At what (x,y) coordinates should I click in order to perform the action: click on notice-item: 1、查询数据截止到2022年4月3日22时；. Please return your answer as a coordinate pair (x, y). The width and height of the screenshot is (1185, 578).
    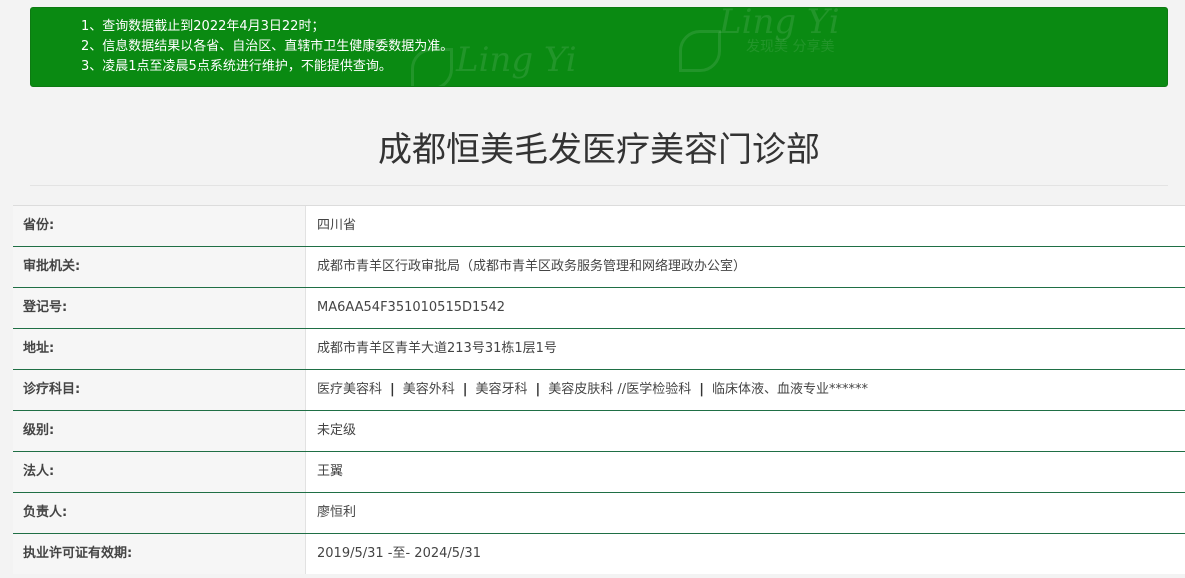
    Looking at the image, I should click on (203, 26).